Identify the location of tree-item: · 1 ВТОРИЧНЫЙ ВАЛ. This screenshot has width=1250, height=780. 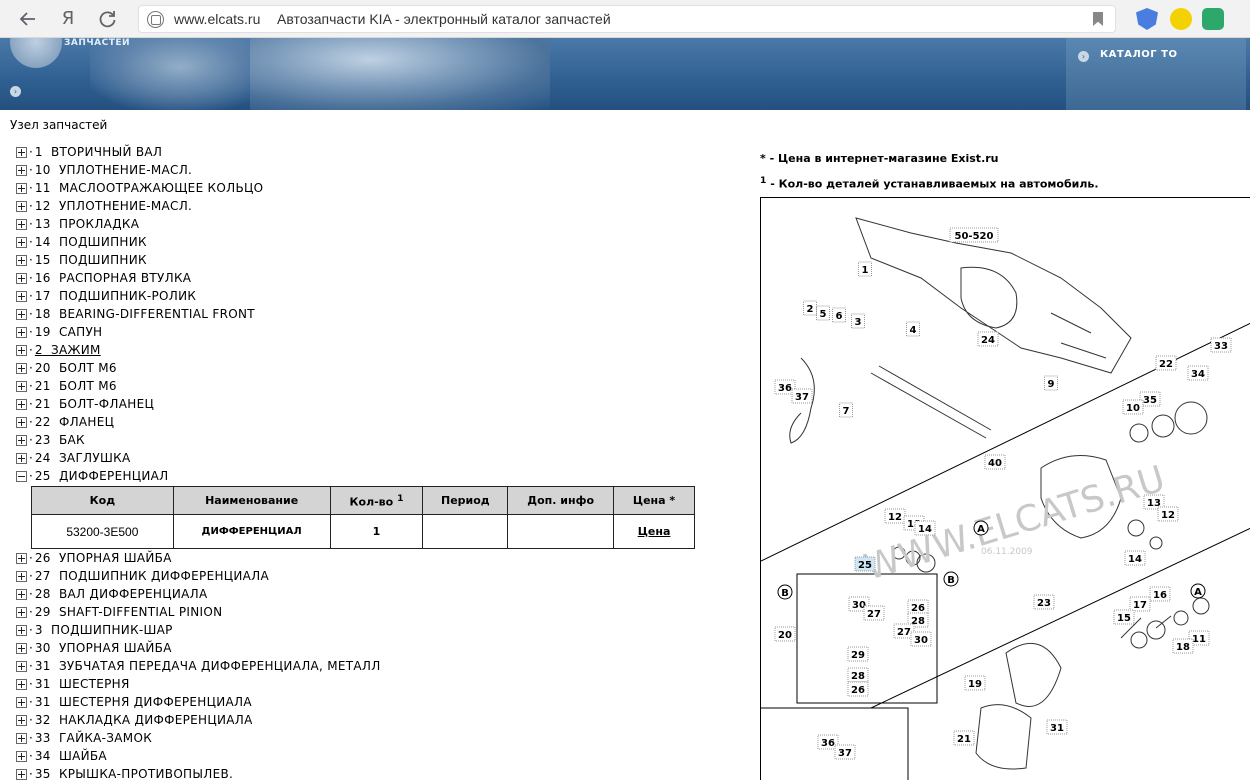
(366, 152).